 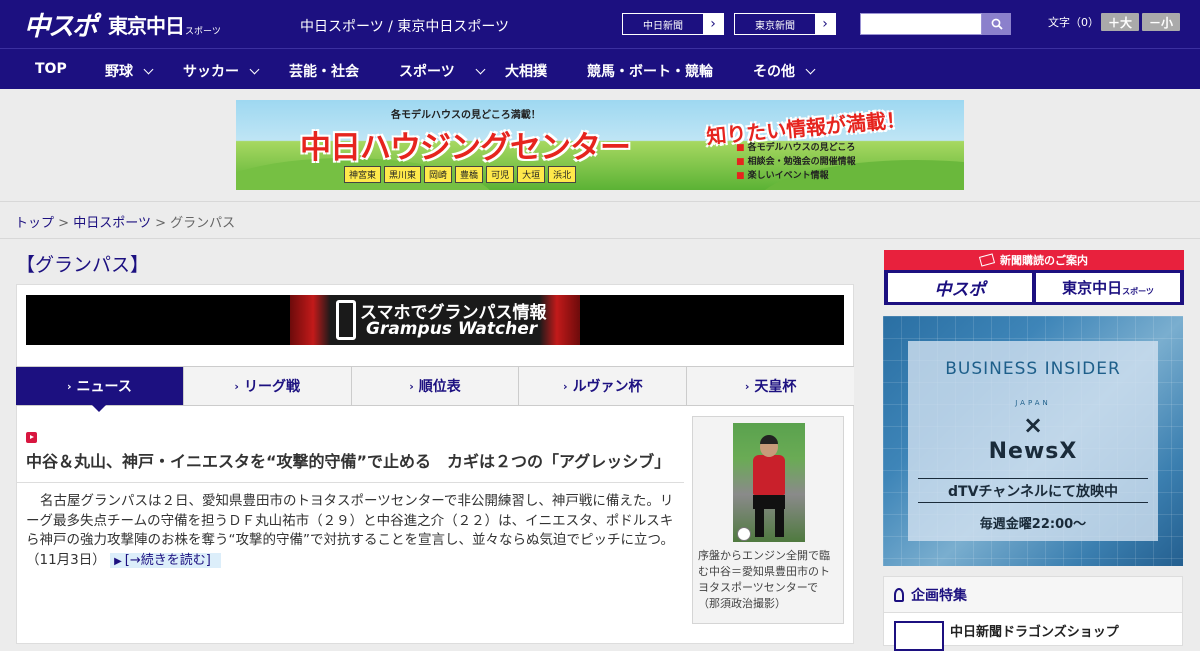 I want to click on nav-item-racing: 競馬・ボート・競輪, so click(x=650, y=71).